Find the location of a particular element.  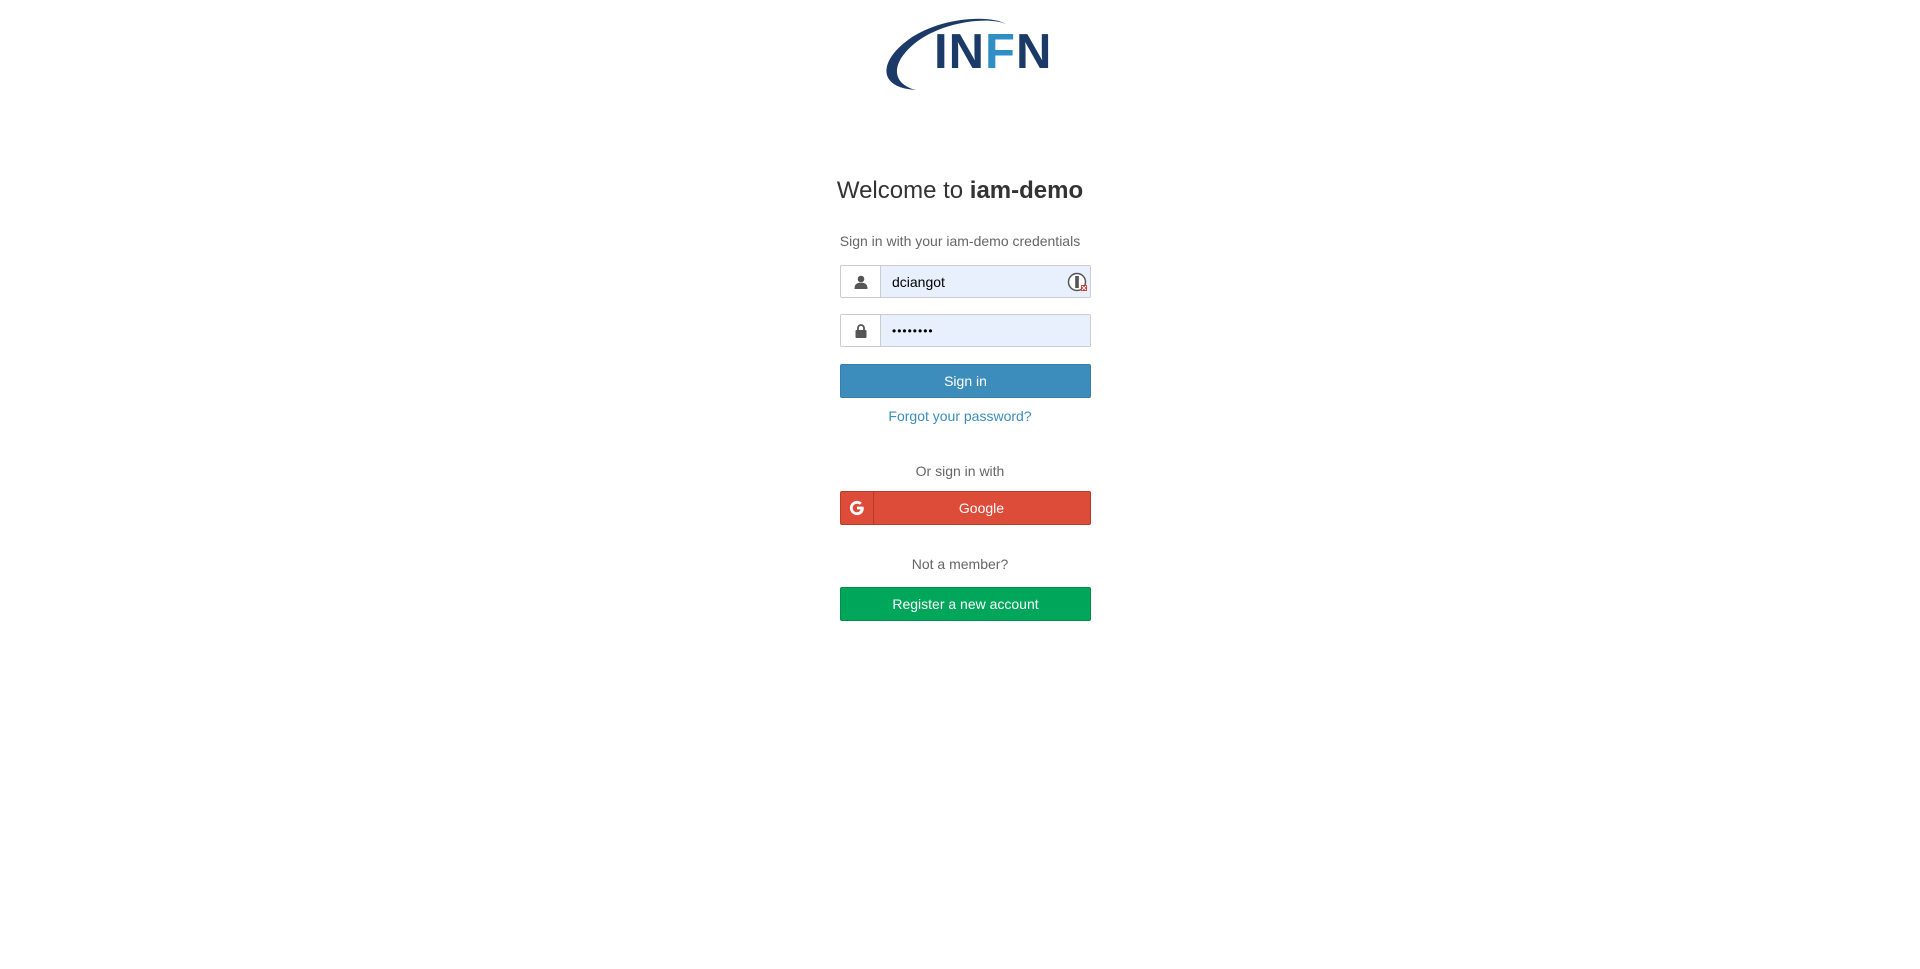

password-input: •••••••• is located at coordinates (985, 330).